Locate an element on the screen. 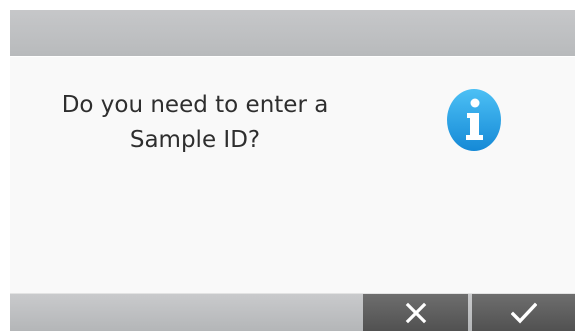  dialog-message-line1: Do you need to enter a is located at coordinates (195, 105).